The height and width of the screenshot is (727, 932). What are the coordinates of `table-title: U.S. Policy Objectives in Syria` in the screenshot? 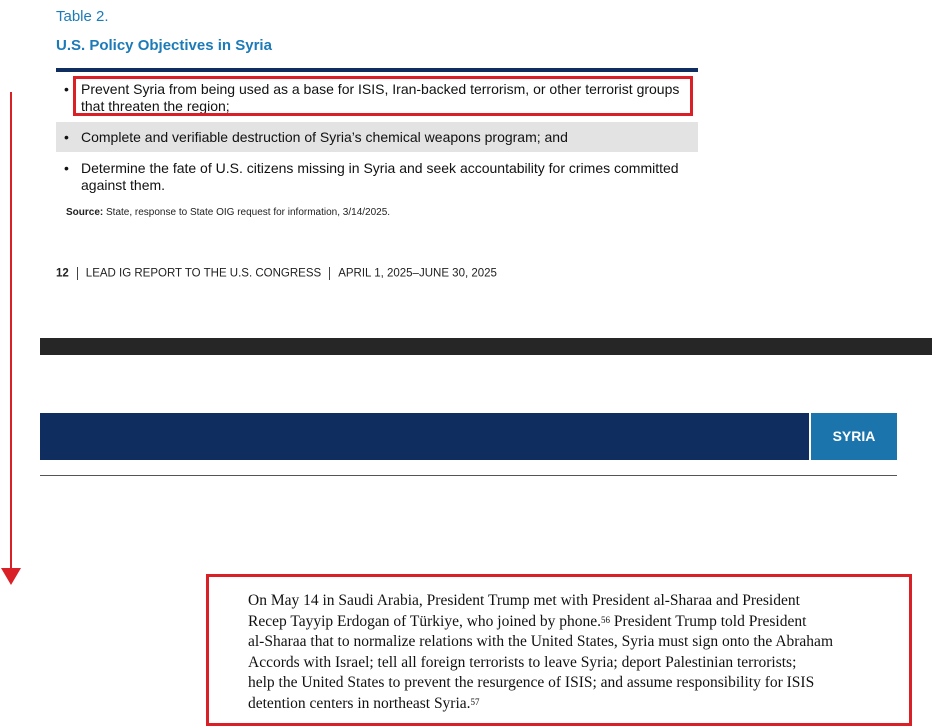 It's located at (164, 45).